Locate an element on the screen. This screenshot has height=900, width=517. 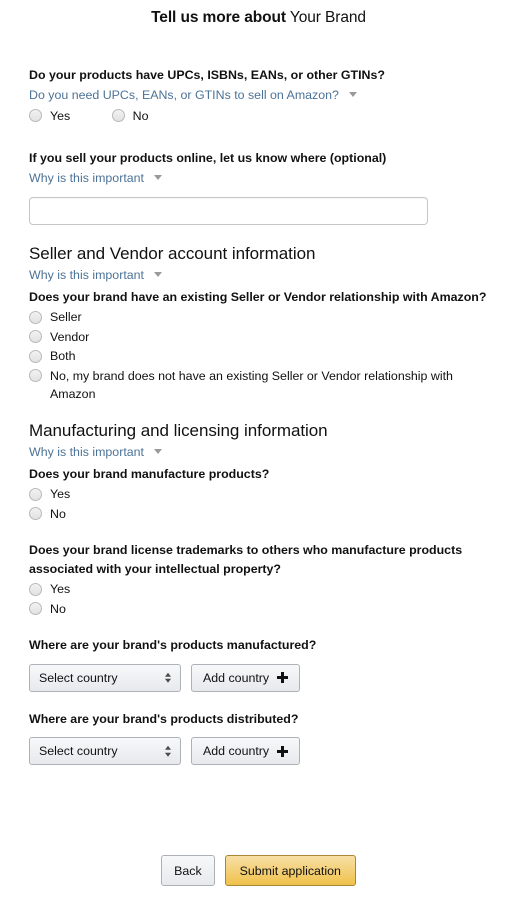
manufacture-option-no: No is located at coordinates (259, 514).